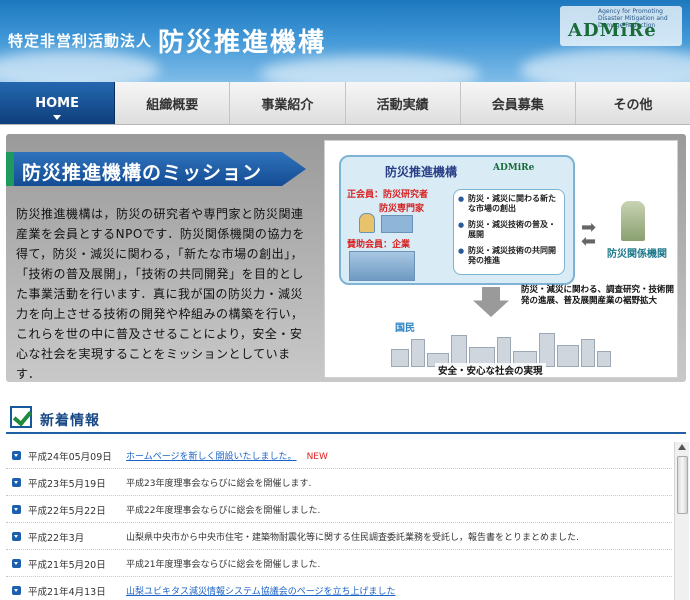 The width and height of the screenshot is (690, 600). What do you see at coordinates (382, 266) in the screenshot?
I see `company-photo-icon` at bounding box center [382, 266].